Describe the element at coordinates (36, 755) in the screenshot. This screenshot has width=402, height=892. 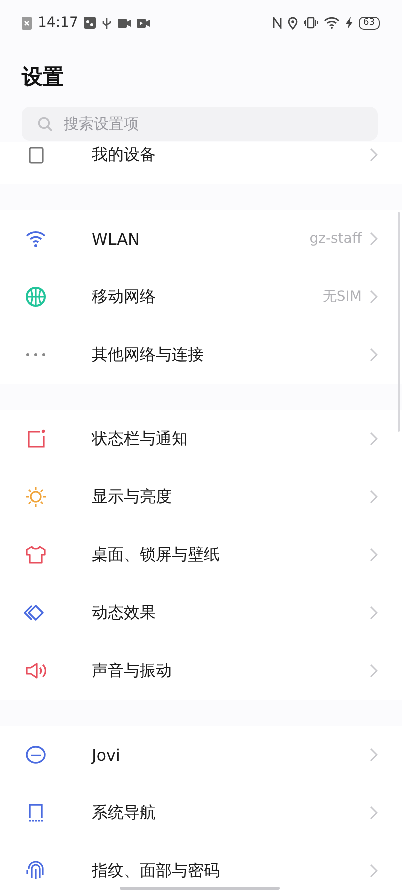
I see `assistant-icon` at that location.